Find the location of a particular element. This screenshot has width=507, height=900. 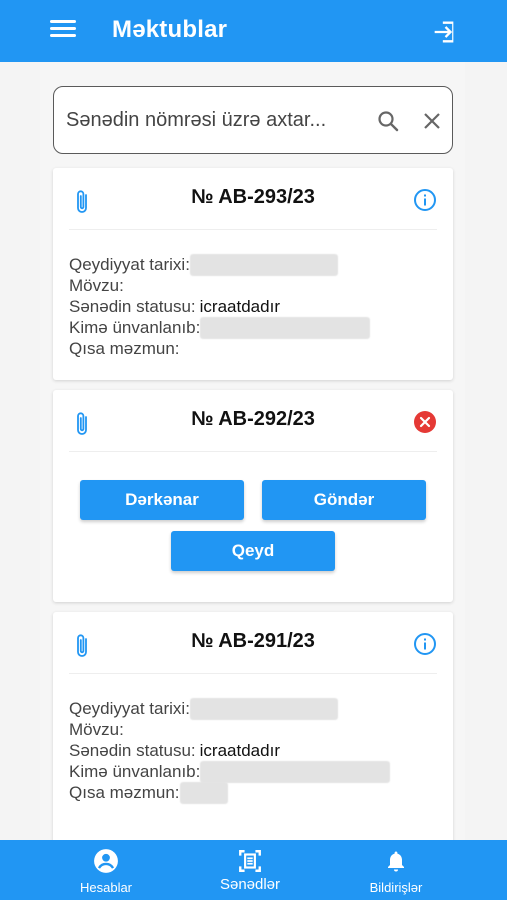

tab-label: Bildirişlər is located at coordinates (396, 887).